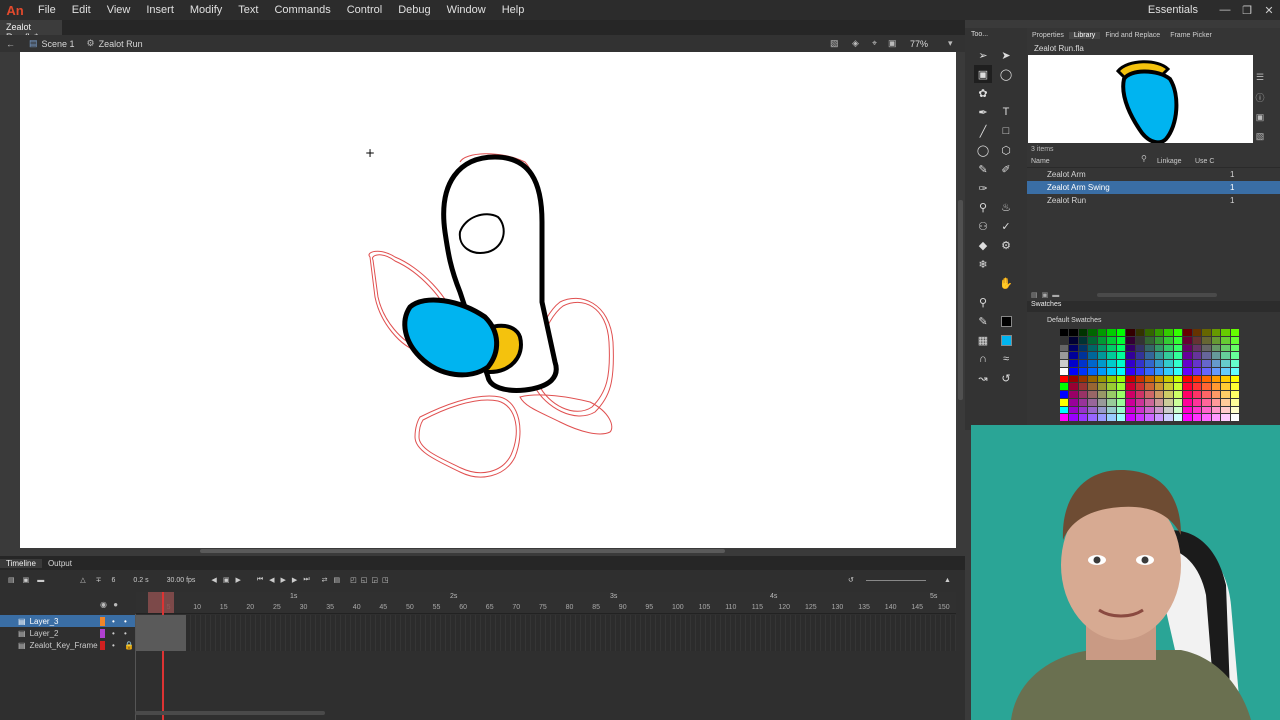 Image resolution: width=1280 pixels, height=720 pixels. What do you see at coordinates (248, 10) in the screenshot?
I see `menu-text: Text` at bounding box center [248, 10].